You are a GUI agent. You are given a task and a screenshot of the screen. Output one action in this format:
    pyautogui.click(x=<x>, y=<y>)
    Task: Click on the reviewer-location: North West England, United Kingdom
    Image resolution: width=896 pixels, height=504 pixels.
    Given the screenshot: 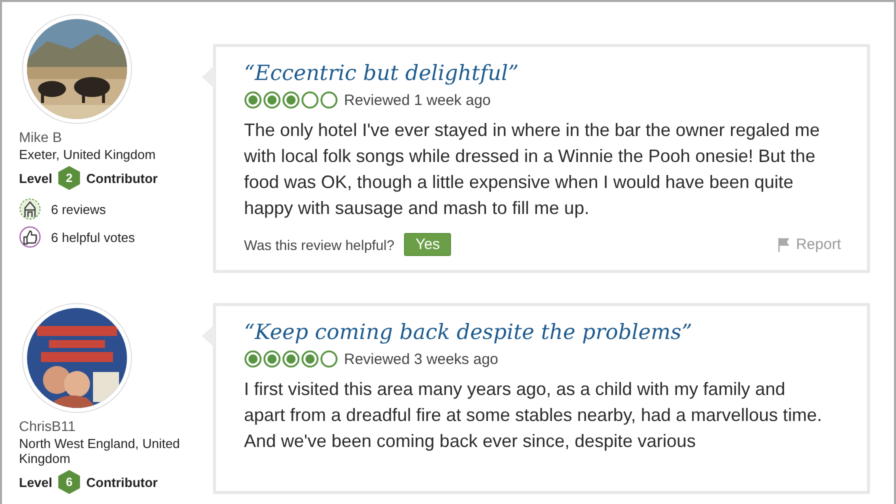 What is the action you would take?
    pyautogui.click(x=100, y=451)
    